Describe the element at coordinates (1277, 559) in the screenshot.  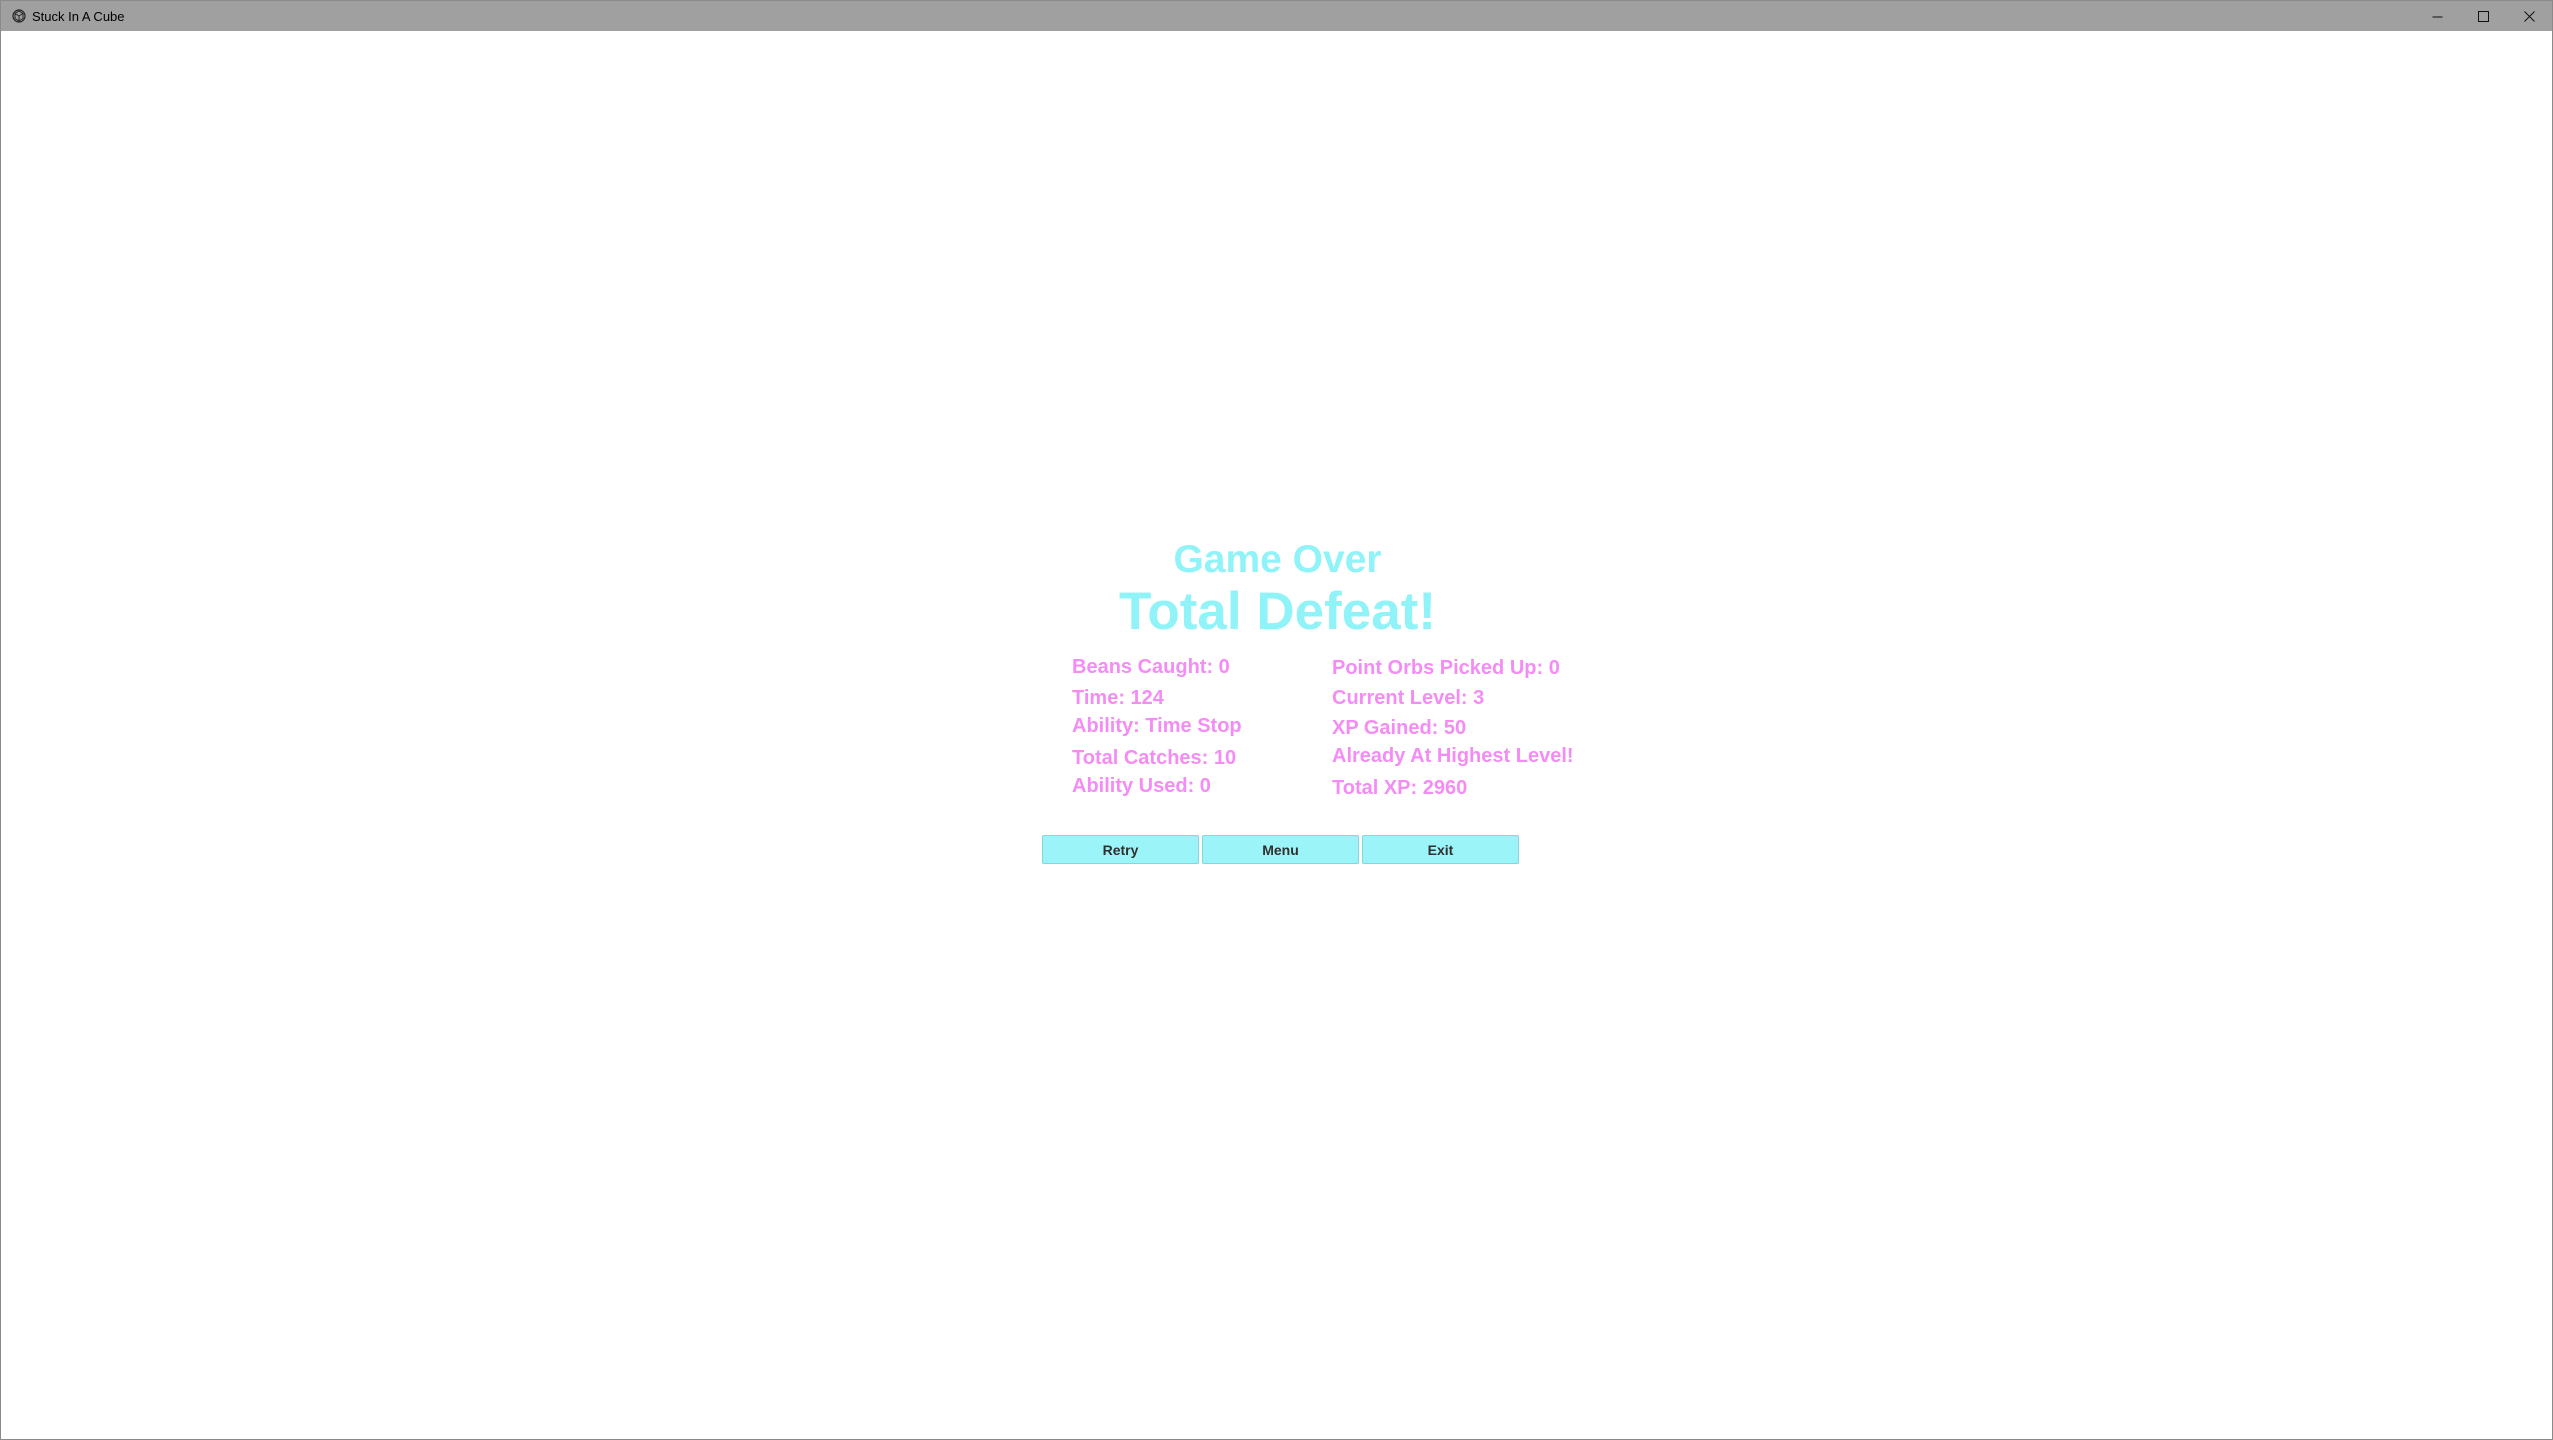
I see `game-over-heading: Game Over` at that location.